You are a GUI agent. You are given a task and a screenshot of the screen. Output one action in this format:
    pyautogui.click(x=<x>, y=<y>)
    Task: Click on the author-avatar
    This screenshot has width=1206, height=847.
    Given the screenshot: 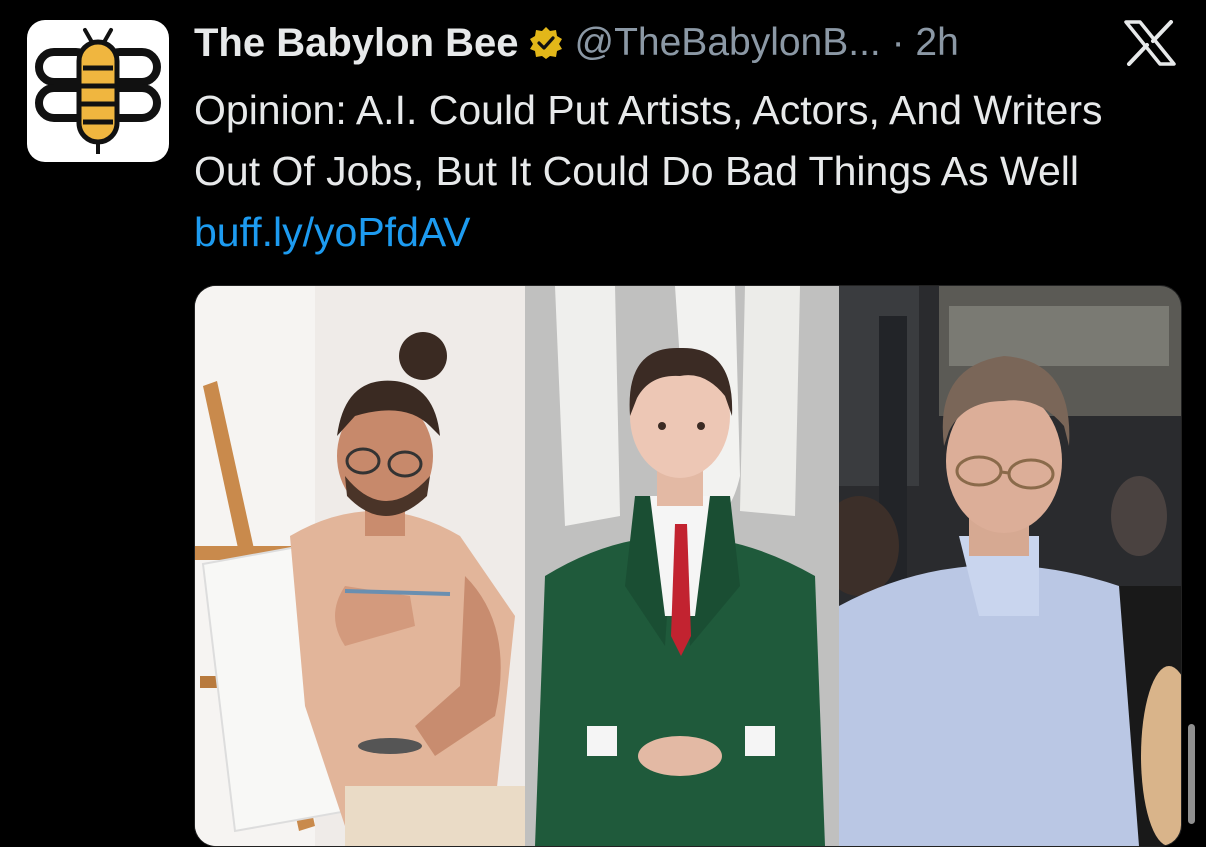 What is the action you would take?
    pyautogui.click(x=98, y=91)
    